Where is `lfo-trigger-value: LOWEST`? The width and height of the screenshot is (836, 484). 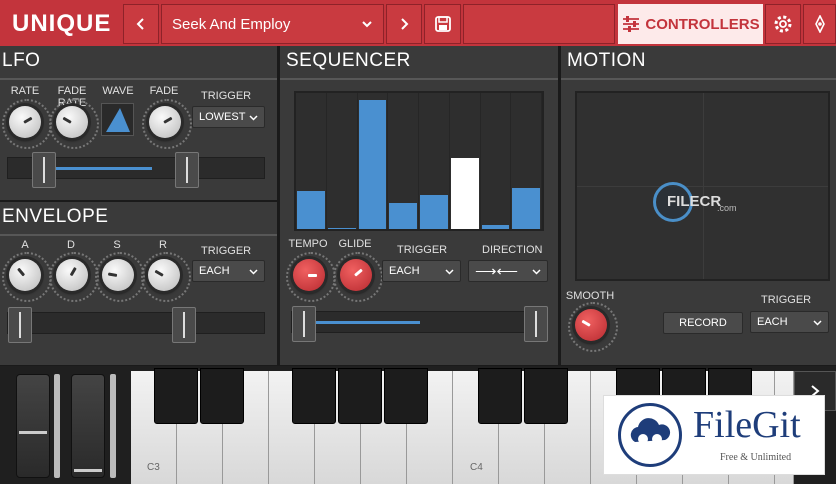 lfo-trigger-value: LOWEST is located at coordinates (222, 117).